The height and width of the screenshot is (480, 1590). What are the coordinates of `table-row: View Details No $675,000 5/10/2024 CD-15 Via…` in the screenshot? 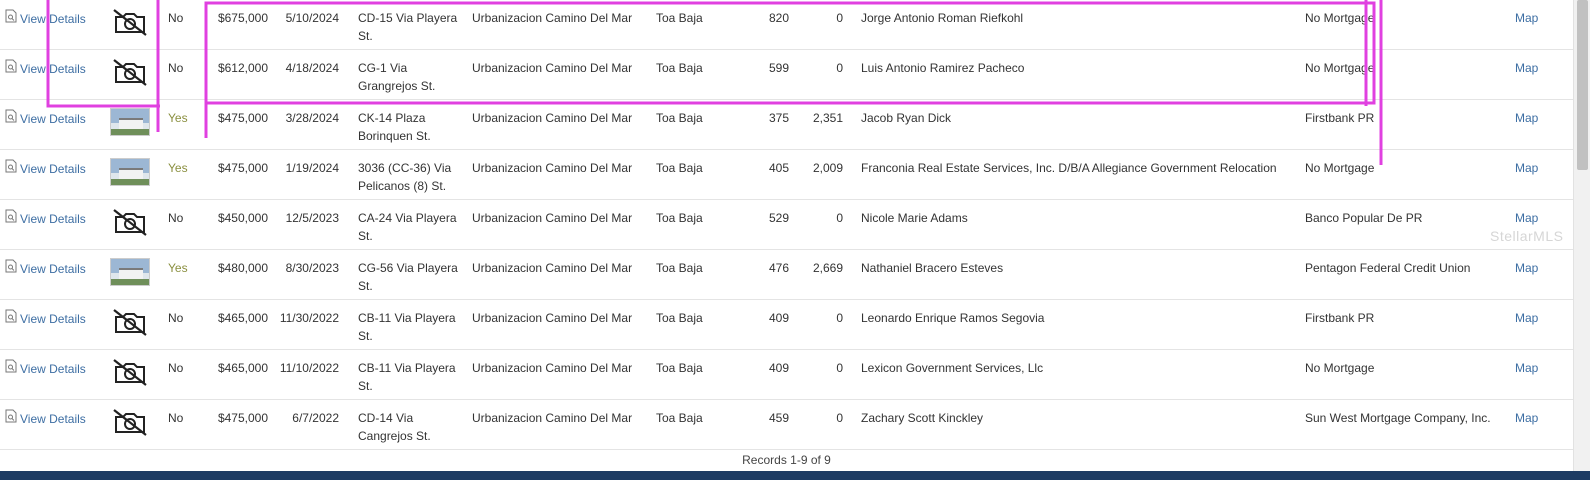 It's located at (786, 25).